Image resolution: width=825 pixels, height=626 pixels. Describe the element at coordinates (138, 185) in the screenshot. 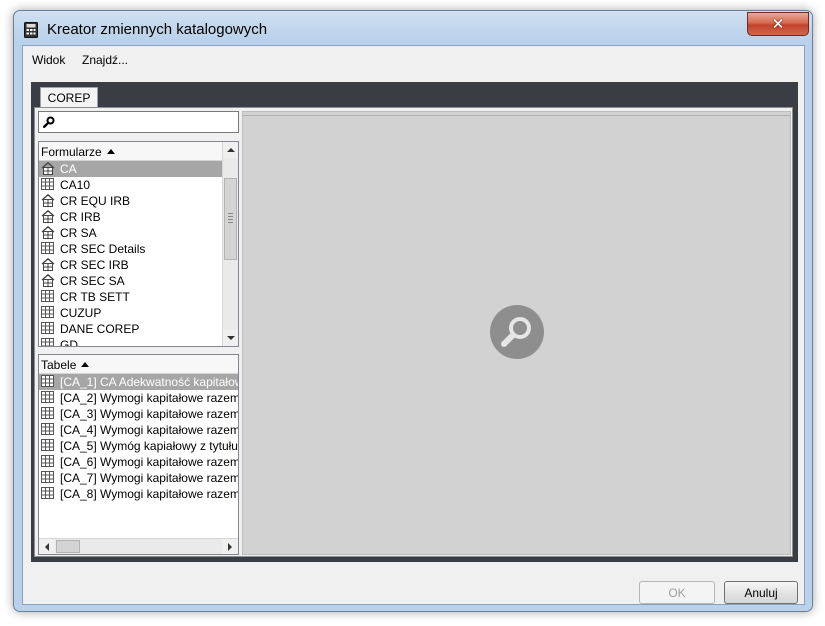

I see `list-item: CA10` at that location.